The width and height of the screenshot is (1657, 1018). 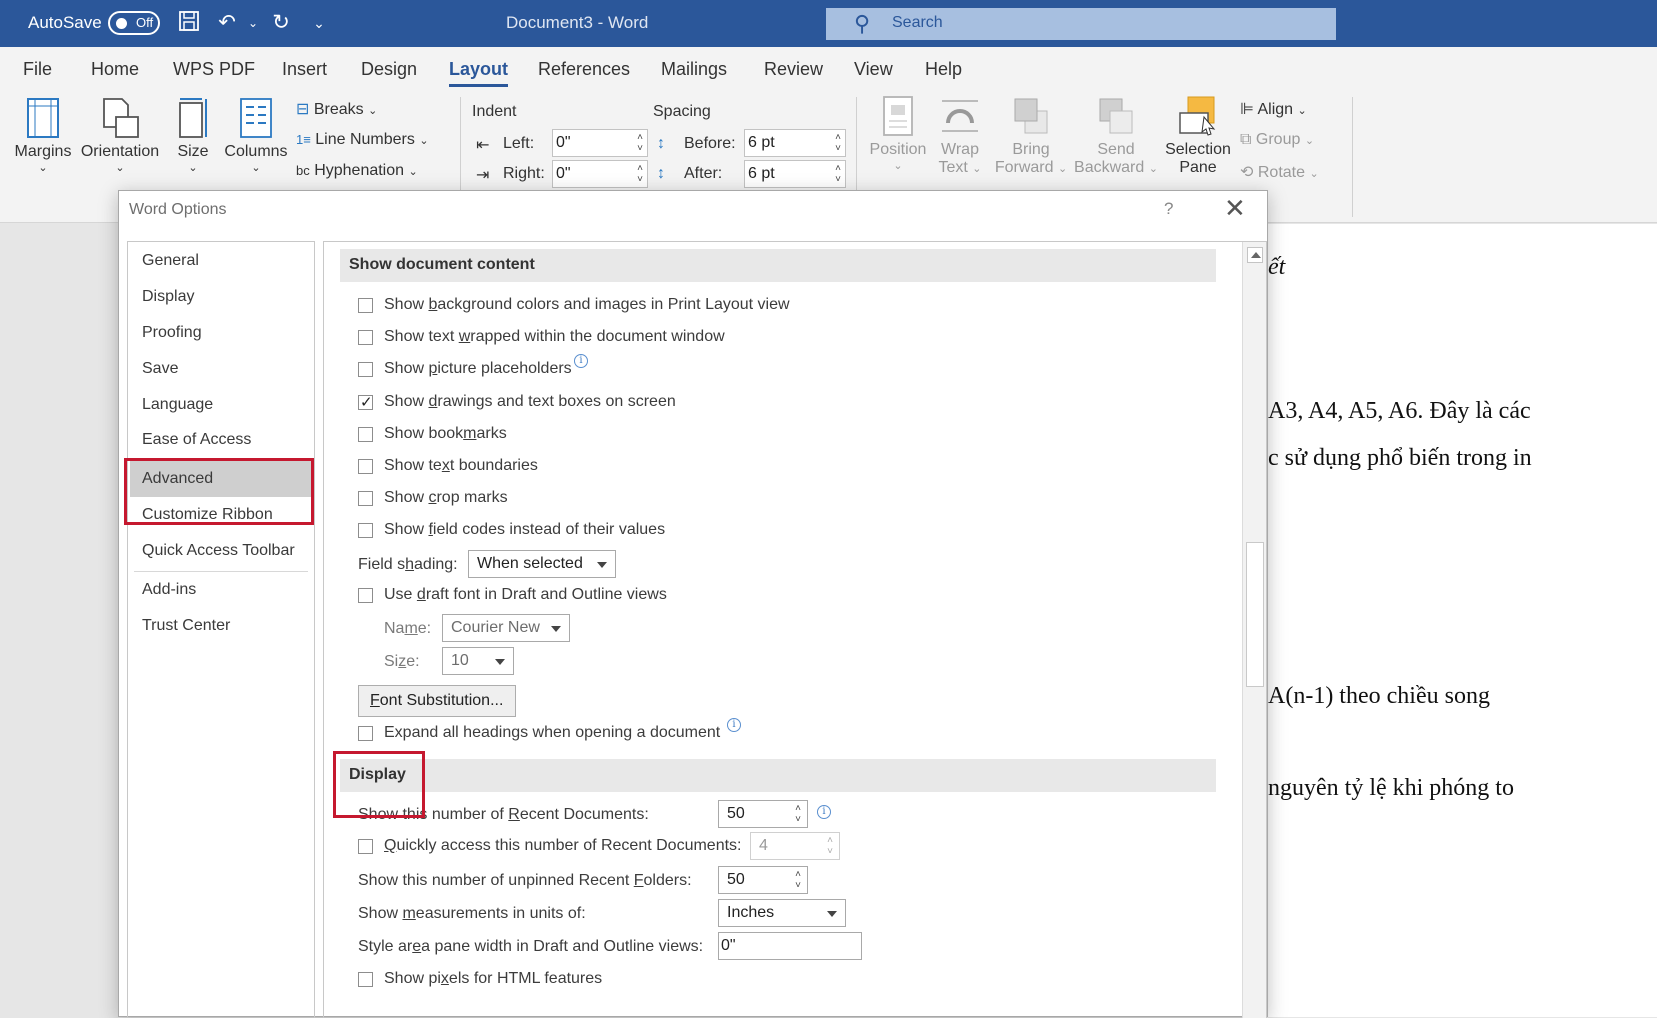 What do you see at coordinates (1198, 136) in the screenshot?
I see `selection-pane-button: Selection Pane` at bounding box center [1198, 136].